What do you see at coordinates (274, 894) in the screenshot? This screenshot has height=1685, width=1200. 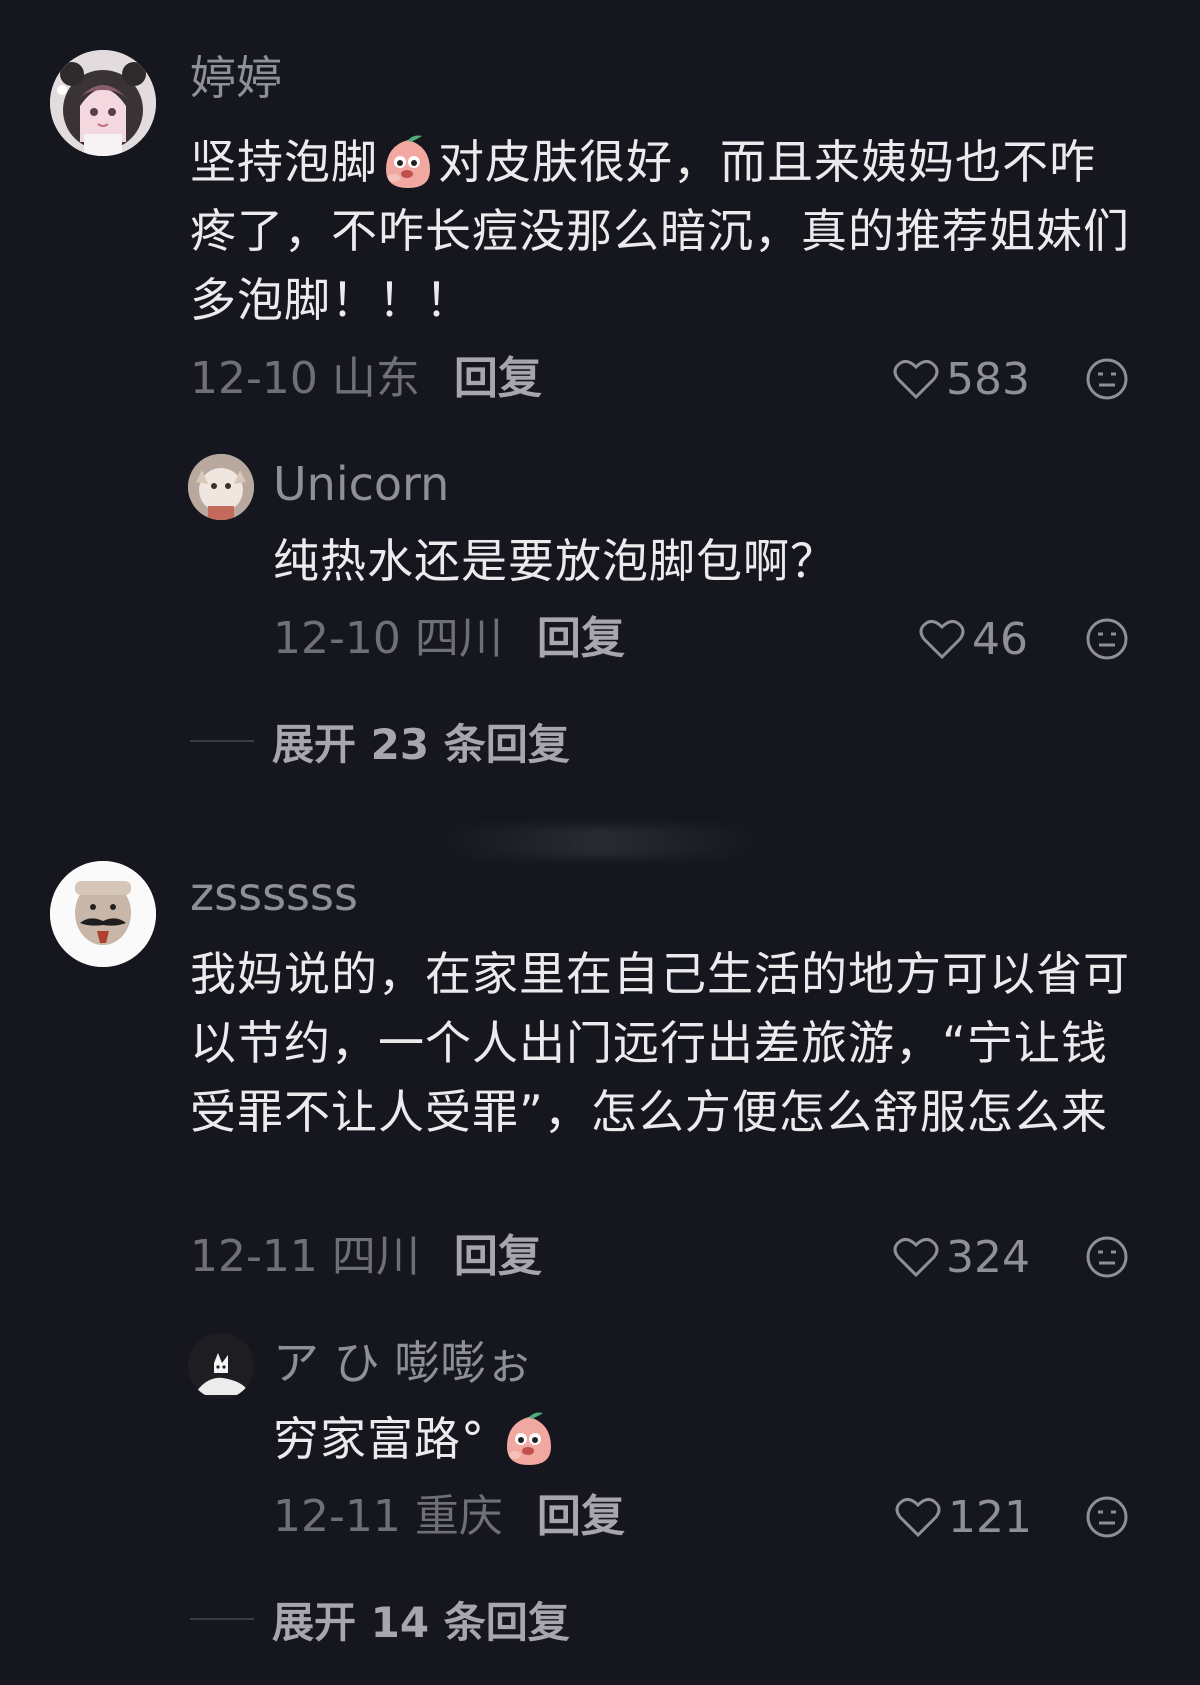 I see `username: zssssss` at bounding box center [274, 894].